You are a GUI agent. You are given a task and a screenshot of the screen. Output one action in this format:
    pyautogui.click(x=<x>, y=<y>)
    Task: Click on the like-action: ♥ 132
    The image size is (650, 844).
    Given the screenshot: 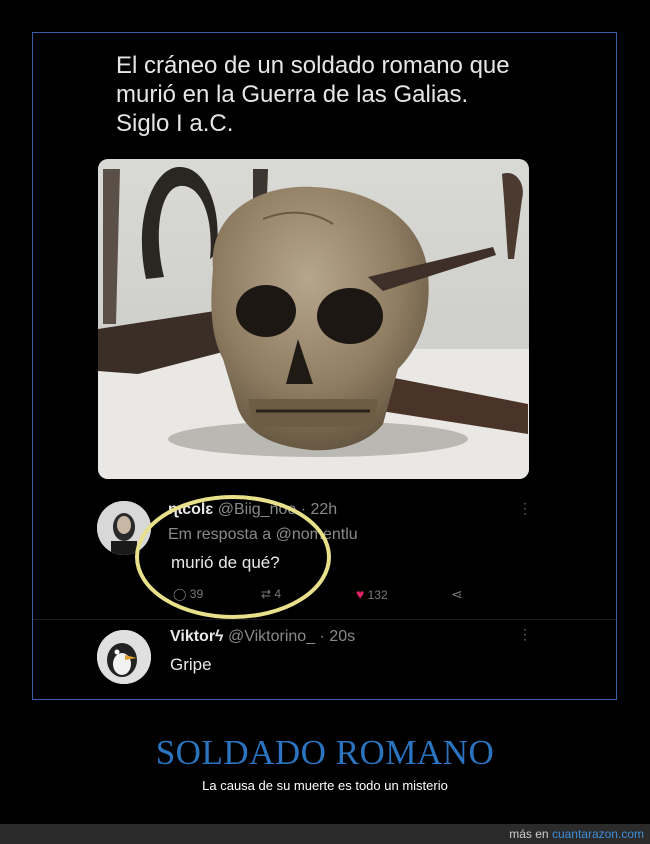 What is the action you would take?
    pyautogui.click(x=372, y=594)
    